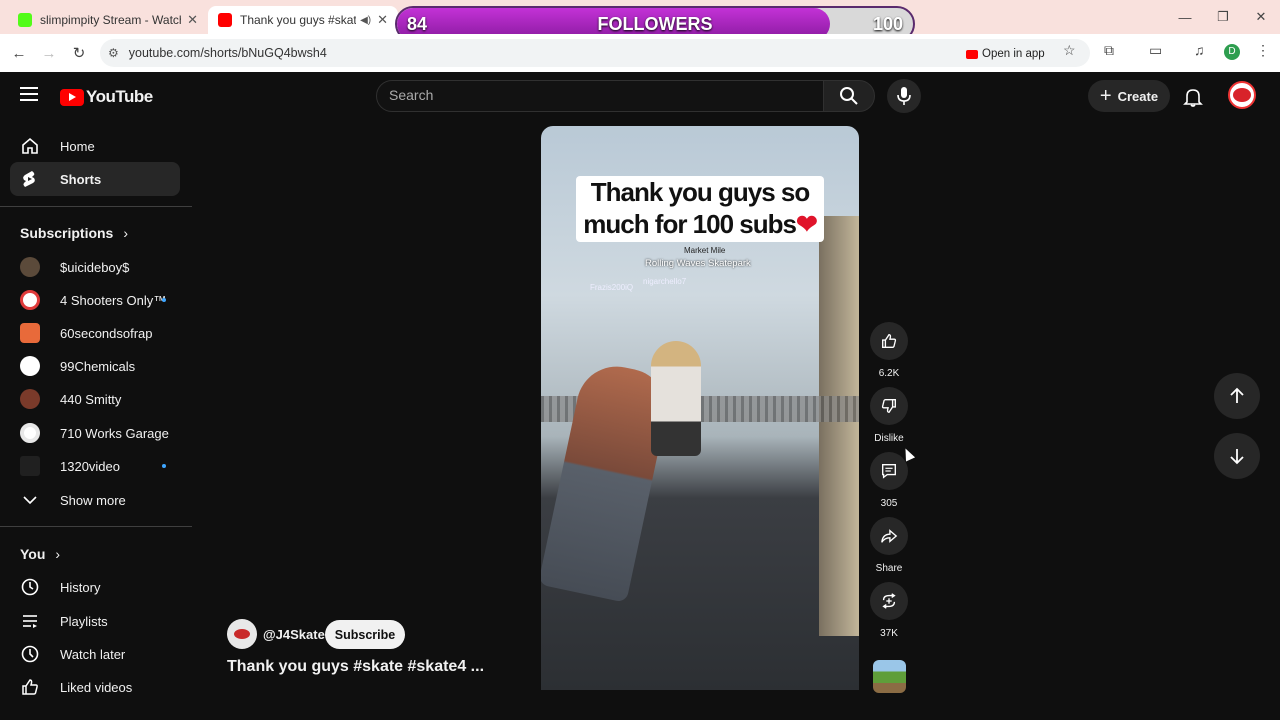  What do you see at coordinates (1237, 456) in the screenshot?
I see `next-short-button` at bounding box center [1237, 456].